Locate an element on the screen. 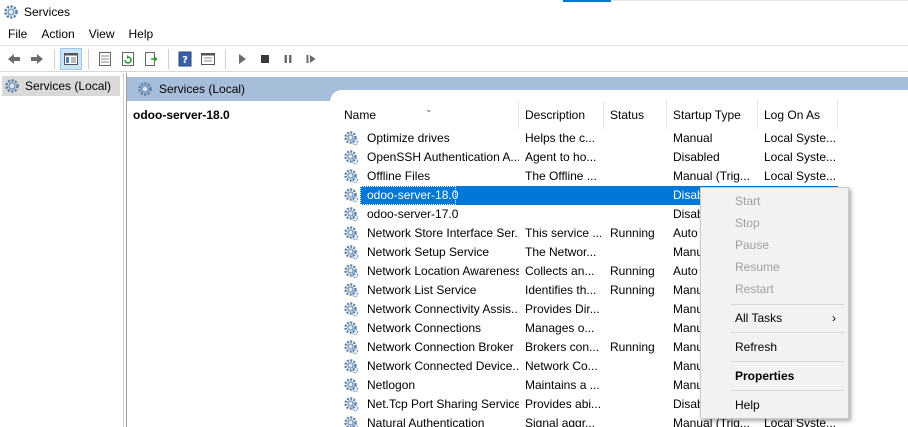 This screenshot has height=427, width=908. arrow-right-icon is located at coordinates (37, 58).